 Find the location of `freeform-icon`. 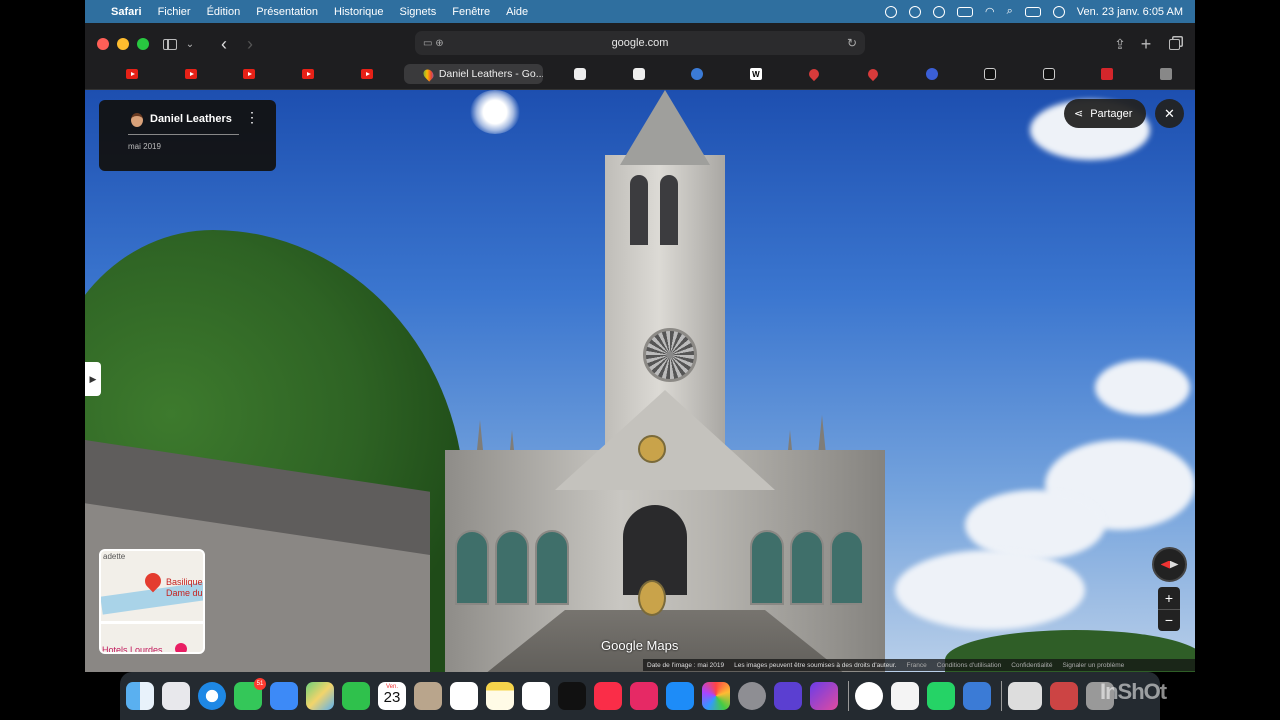

freeform-icon is located at coordinates (536, 696).